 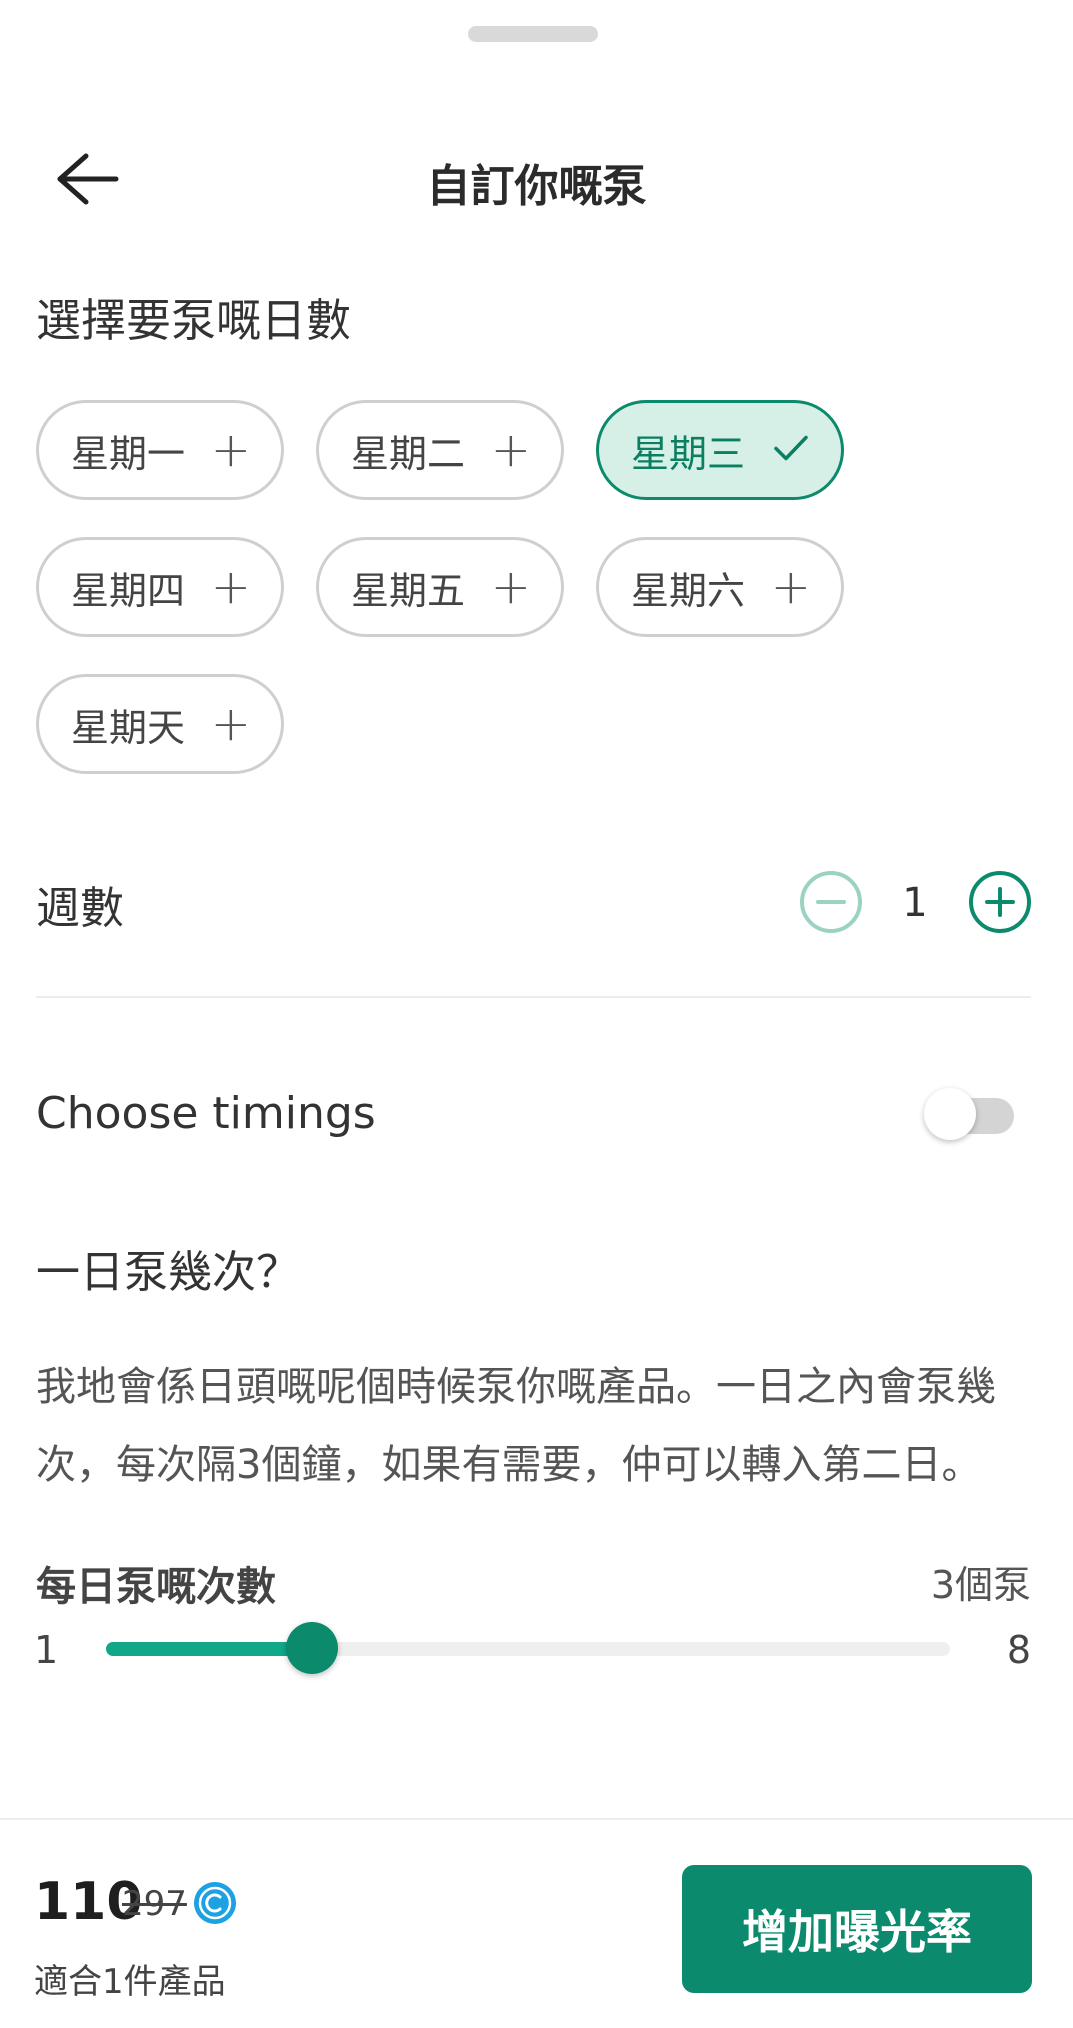 What do you see at coordinates (950, 1114) in the screenshot?
I see `toggle-knob` at bounding box center [950, 1114].